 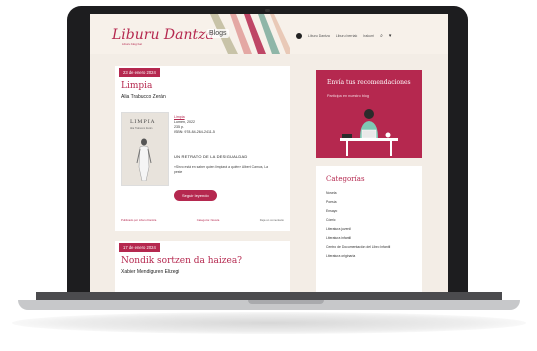 I want to click on cover-title: LIMPIA, so click(x=143, y=122).